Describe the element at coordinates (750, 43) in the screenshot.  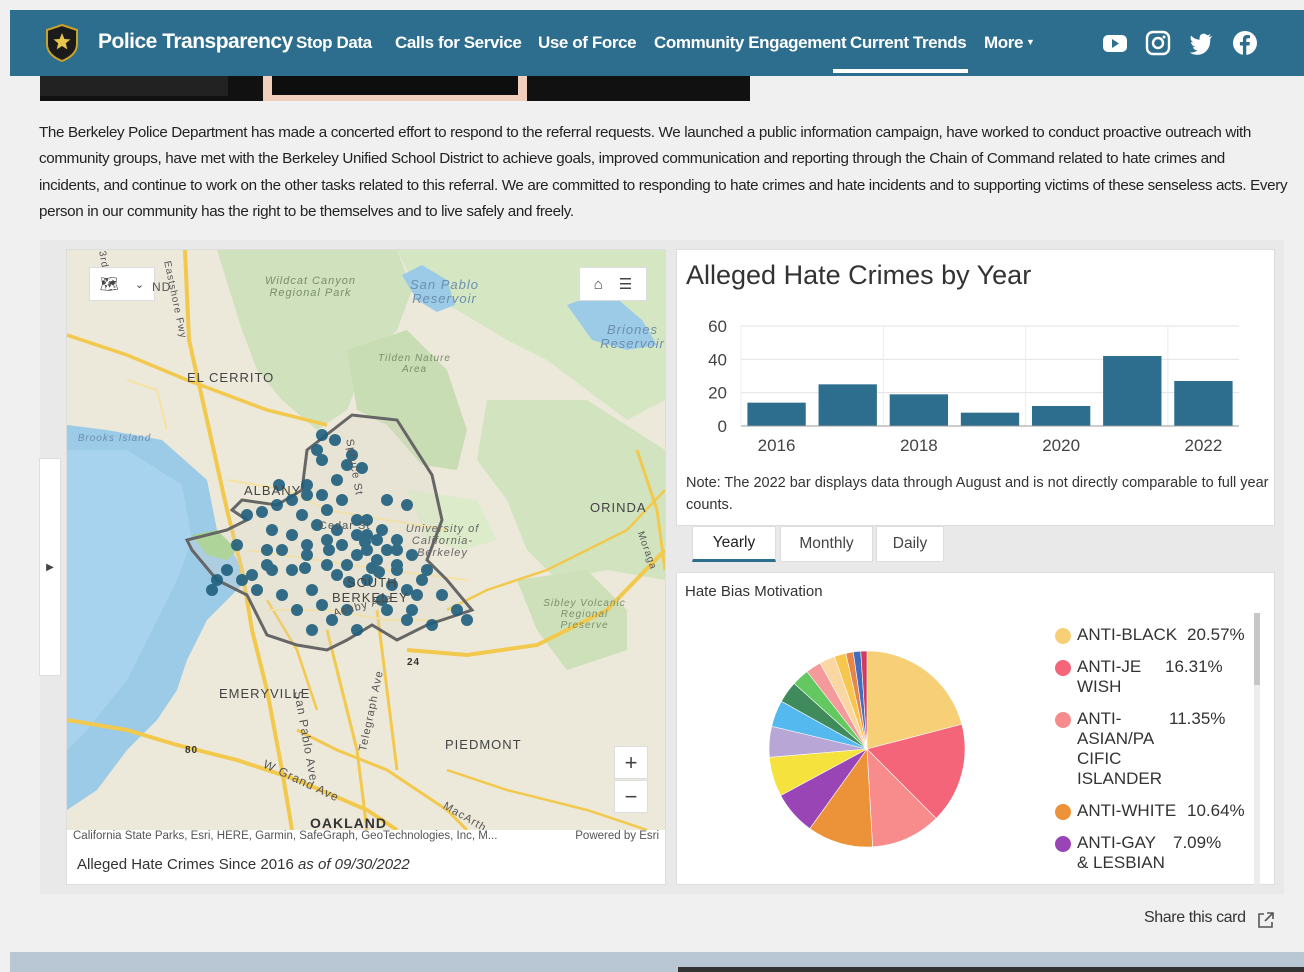
I see `nav-community-engagement: Community Engagement` at that location.